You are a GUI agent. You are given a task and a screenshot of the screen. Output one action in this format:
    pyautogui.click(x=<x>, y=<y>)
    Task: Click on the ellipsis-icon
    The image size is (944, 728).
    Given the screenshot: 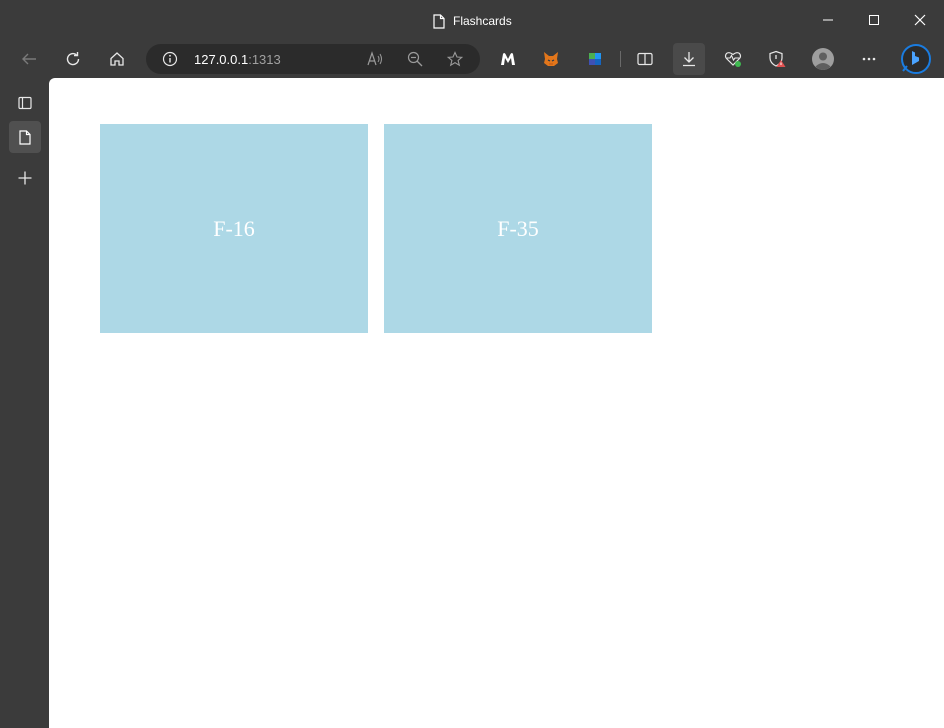 What is the action you would take?
    pyautogui.click(x=869, y=59)
    